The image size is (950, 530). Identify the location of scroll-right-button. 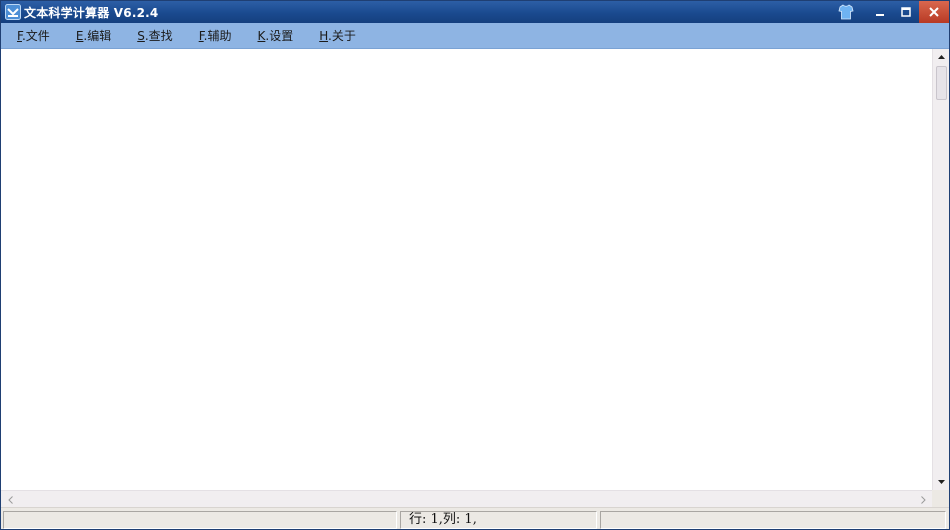
(923, 499).